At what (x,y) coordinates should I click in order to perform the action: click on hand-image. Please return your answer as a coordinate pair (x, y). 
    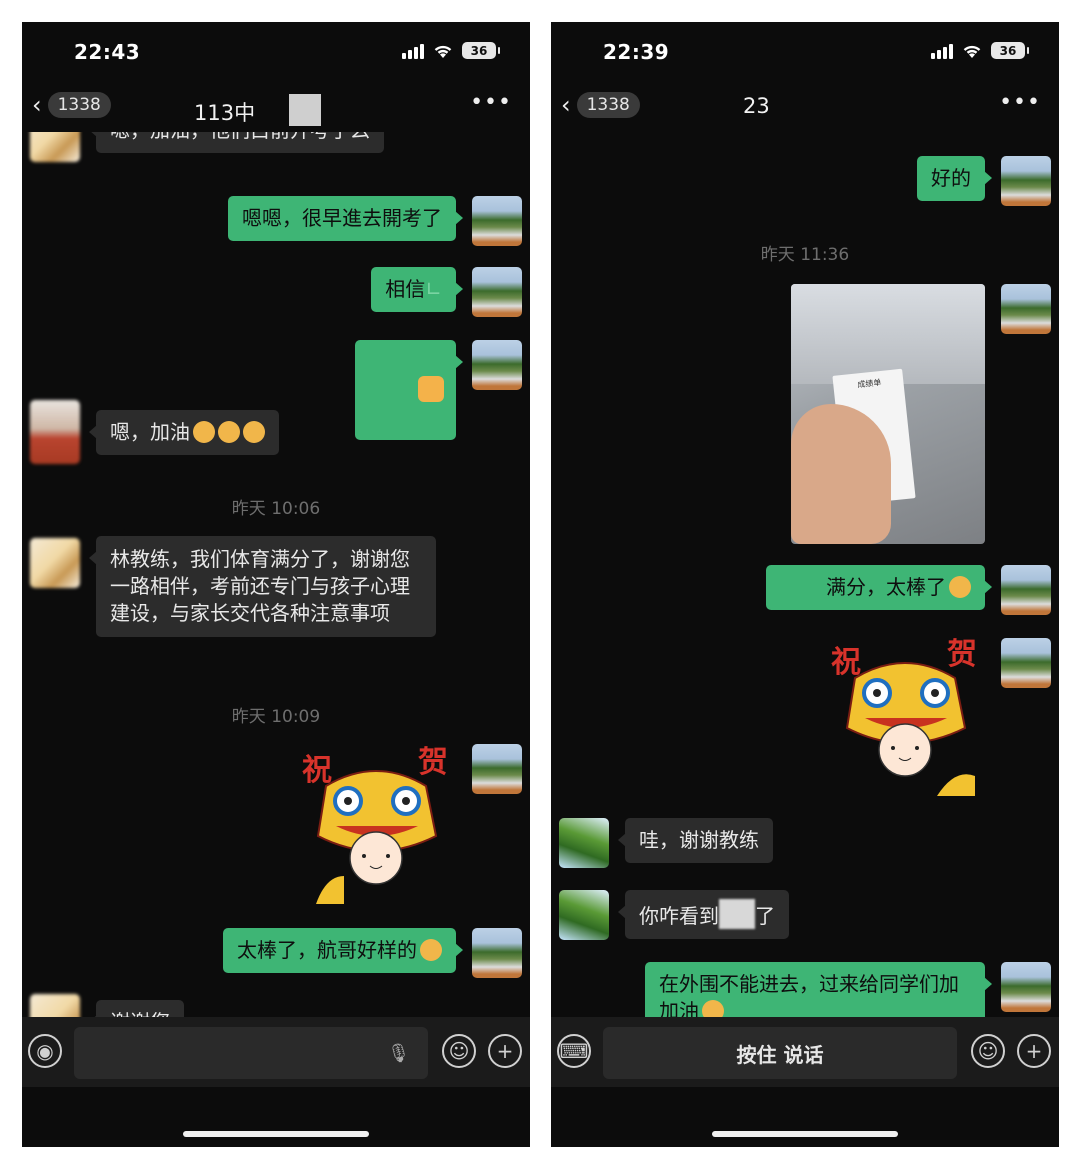
    Looking at the image, I should click on (841, 474).